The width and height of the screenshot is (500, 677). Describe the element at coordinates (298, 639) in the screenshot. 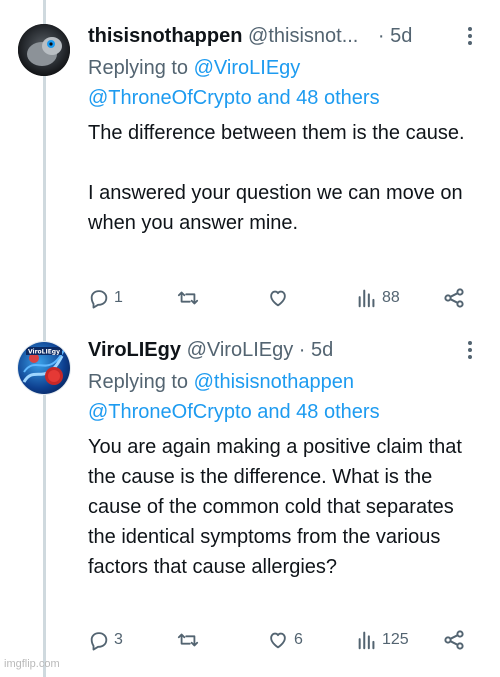

I see `like-count: 6` at that location.